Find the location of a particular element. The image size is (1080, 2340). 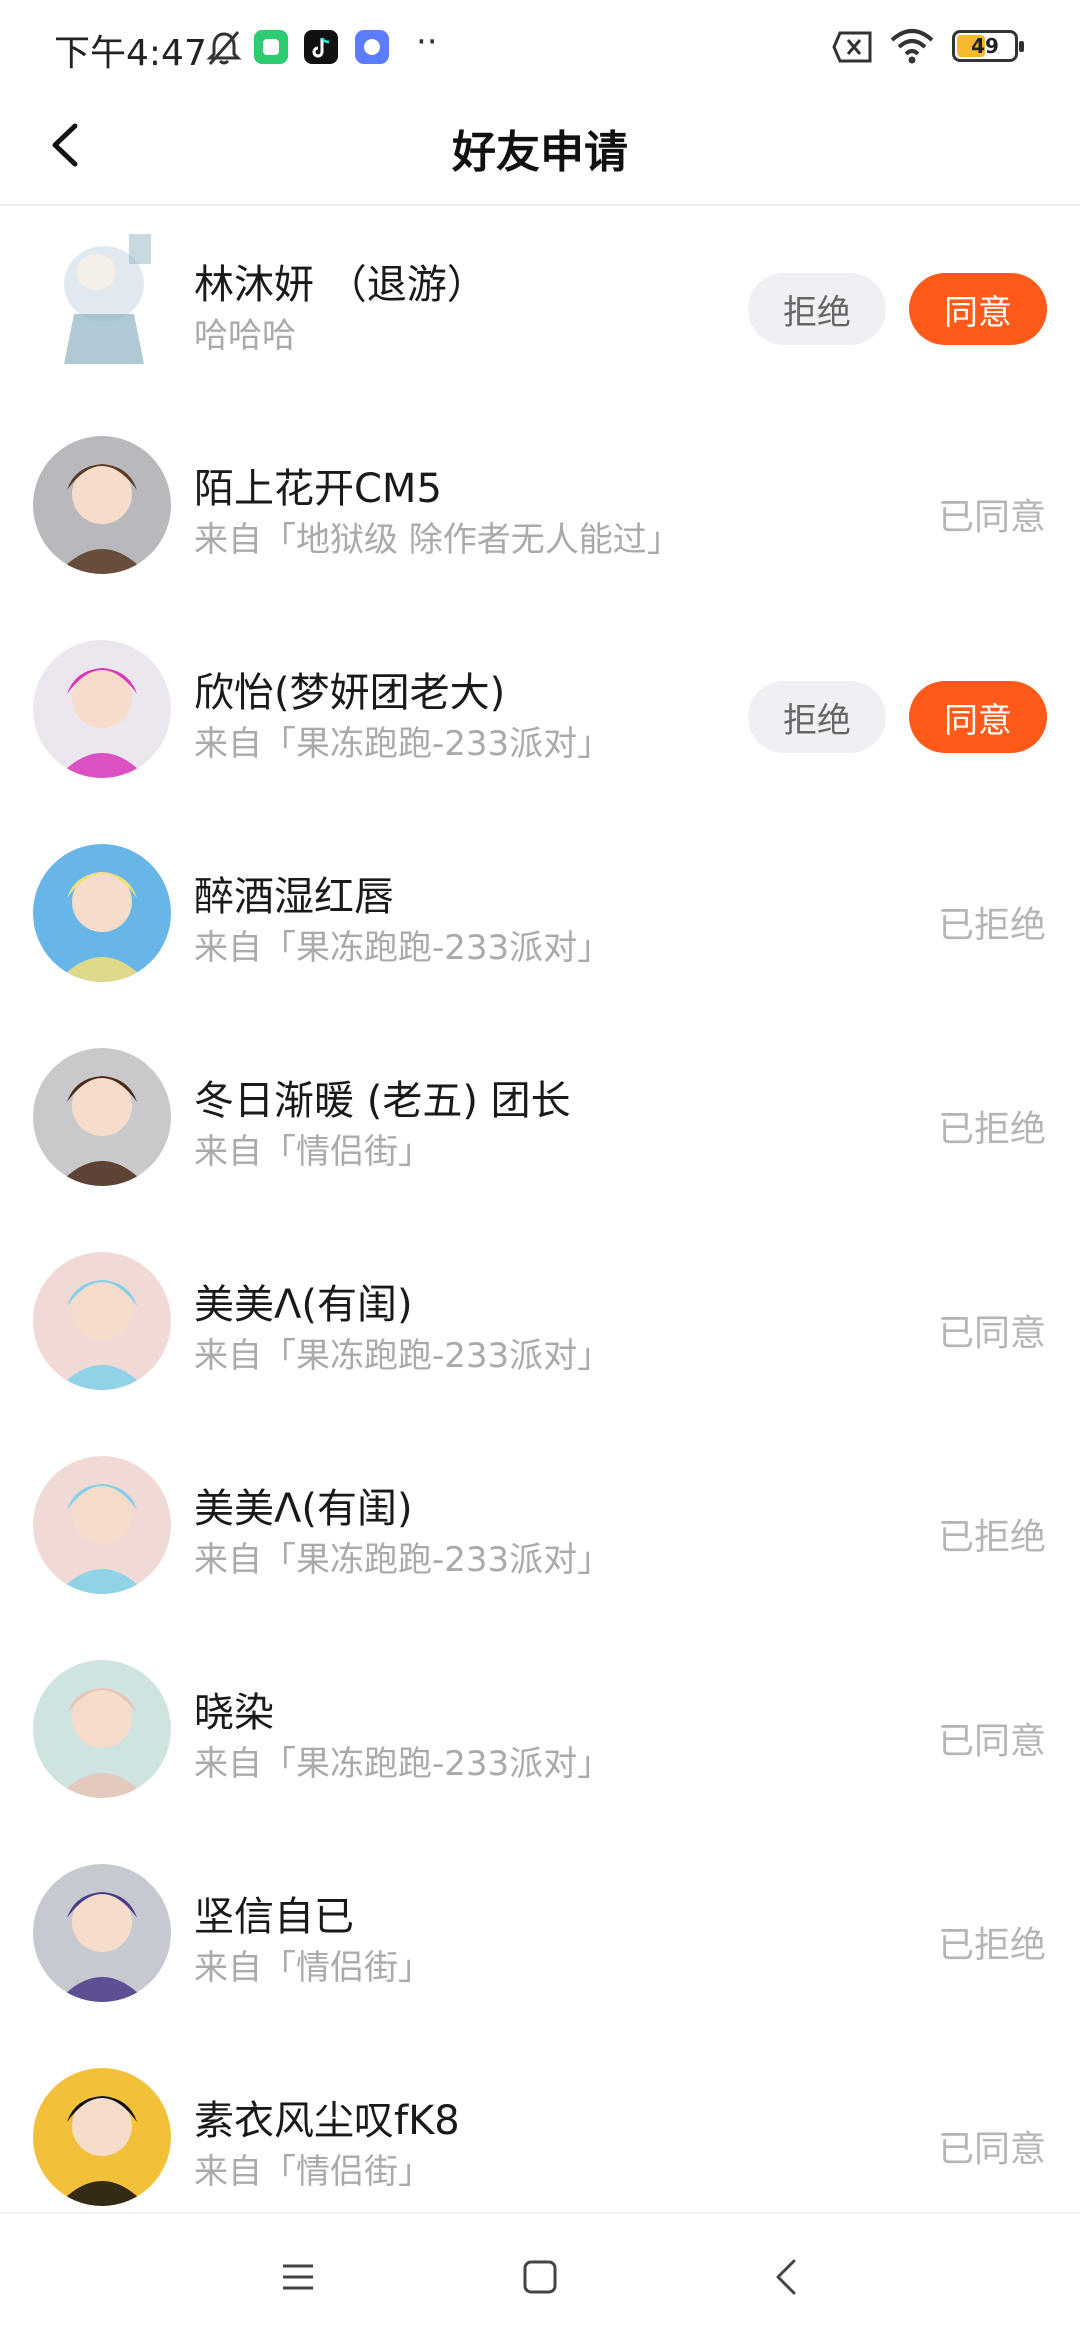

wifi-icon is located at coordinates (912, 46).